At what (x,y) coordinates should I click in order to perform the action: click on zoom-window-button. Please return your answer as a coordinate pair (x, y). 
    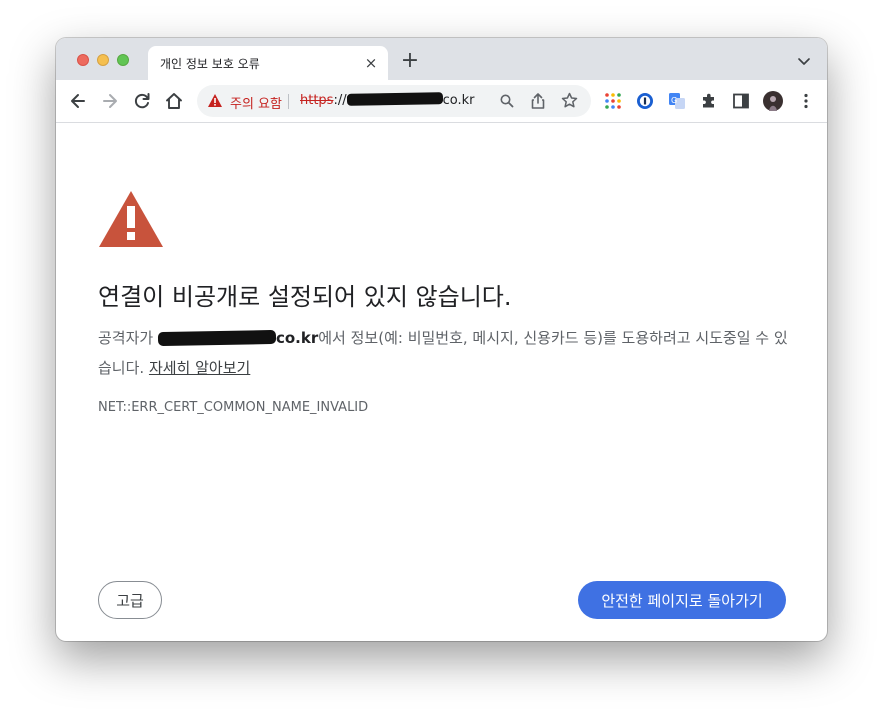
    Looking at the image, I should click on (123, 60).